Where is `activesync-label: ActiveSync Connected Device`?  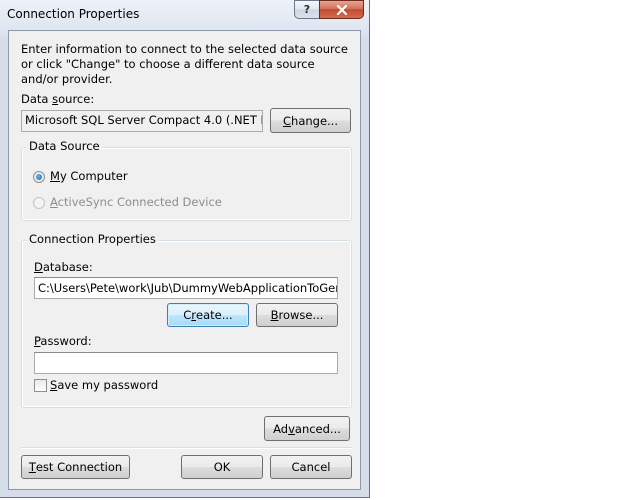 activesync-label: ActiveSync Connected Device is located at coordinates (136, 202).